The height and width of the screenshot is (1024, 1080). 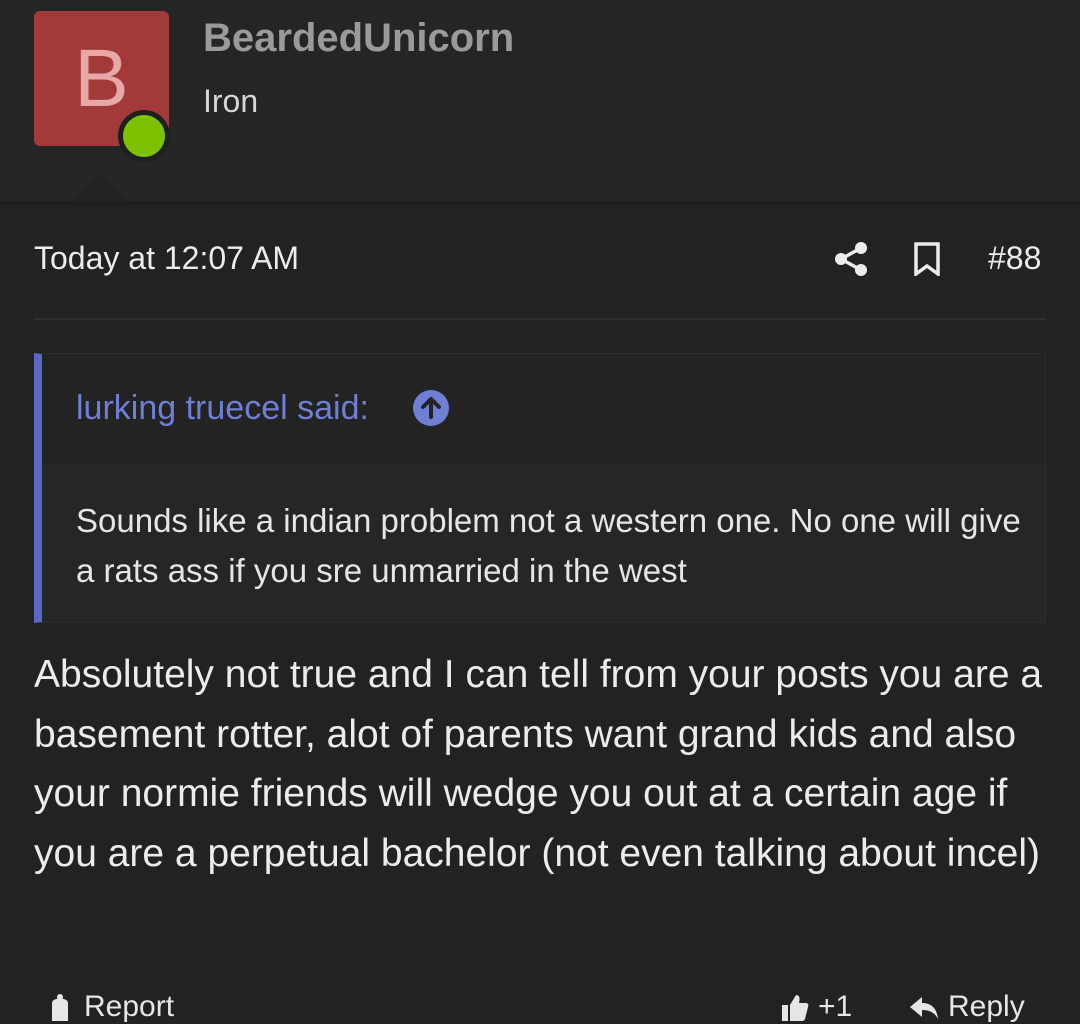 What do you see at coordinates (795, 1008) in the screenshot?
I see `thumbs-up-icon` at bounding box center [795, 1008].